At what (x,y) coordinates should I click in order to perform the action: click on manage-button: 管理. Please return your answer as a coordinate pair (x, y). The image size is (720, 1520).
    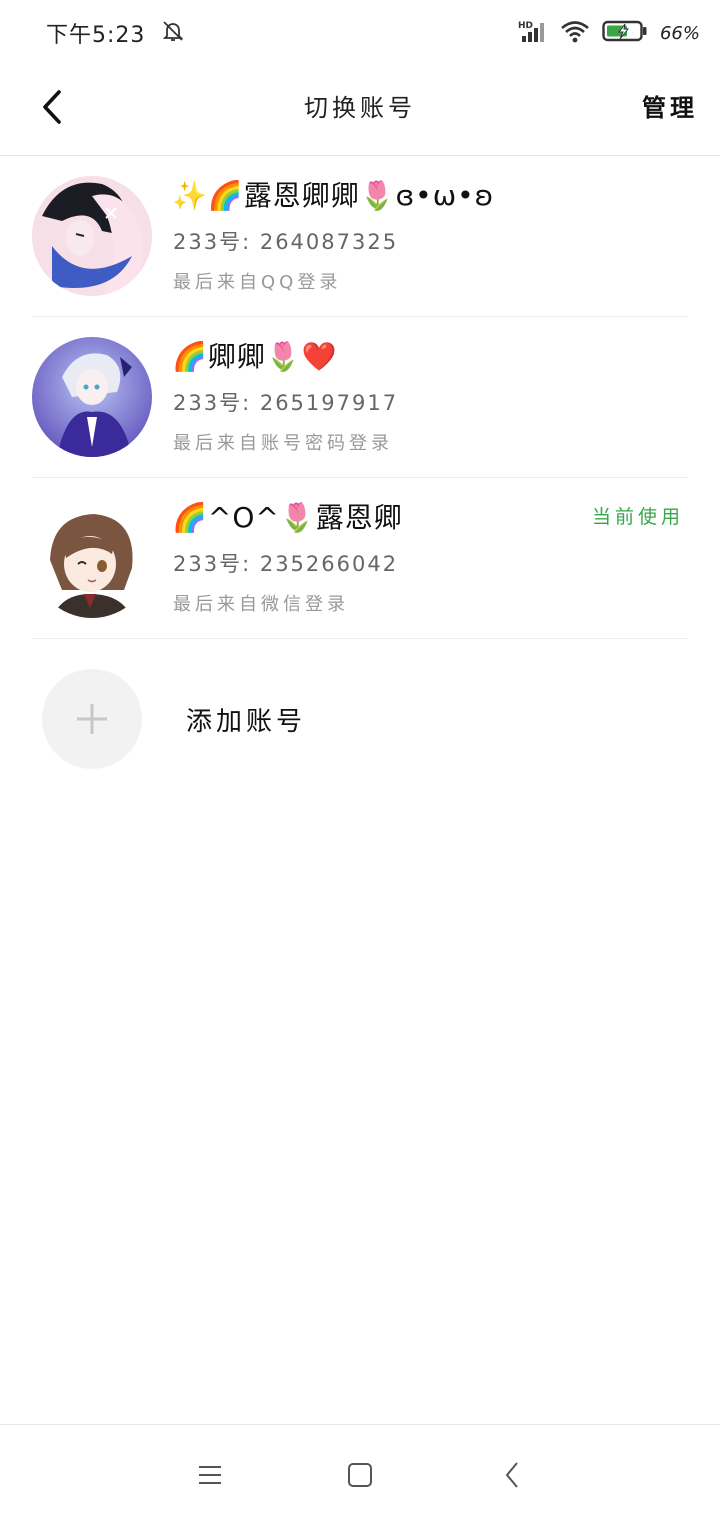
    Looking at the image, I should click on (670, 105).